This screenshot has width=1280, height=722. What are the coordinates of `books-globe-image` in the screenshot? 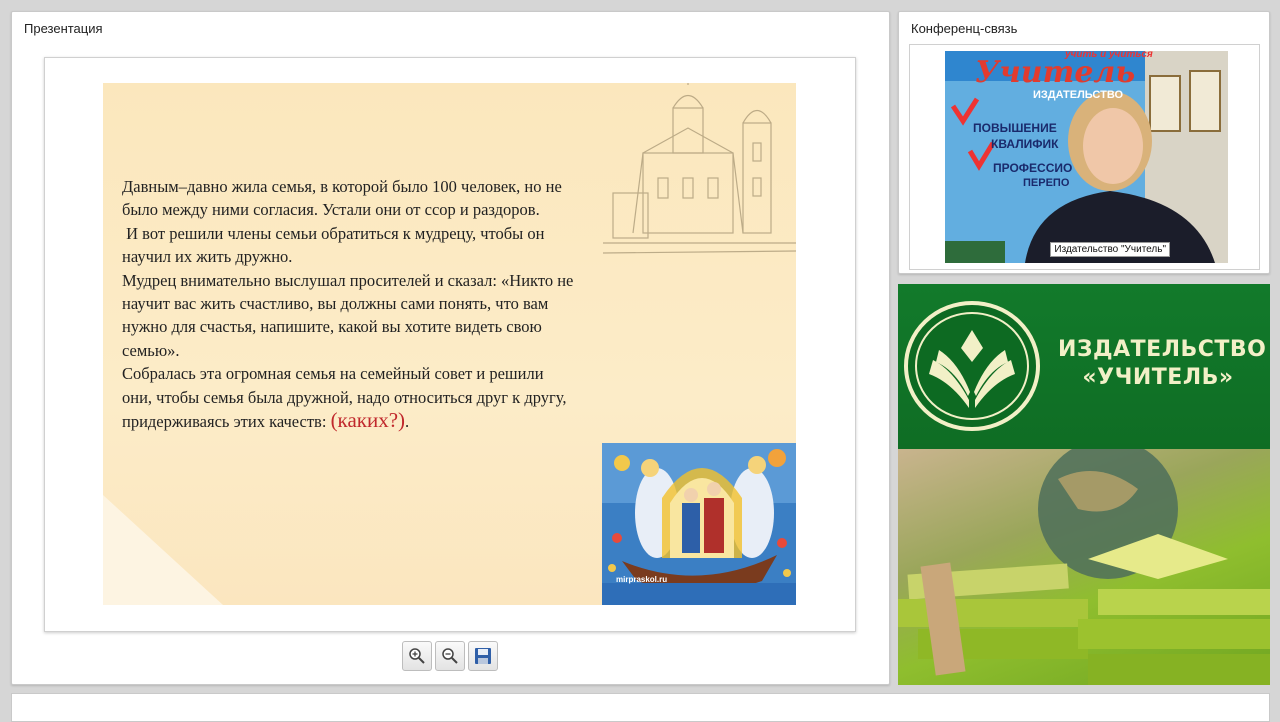 It's located at (1084, 562).